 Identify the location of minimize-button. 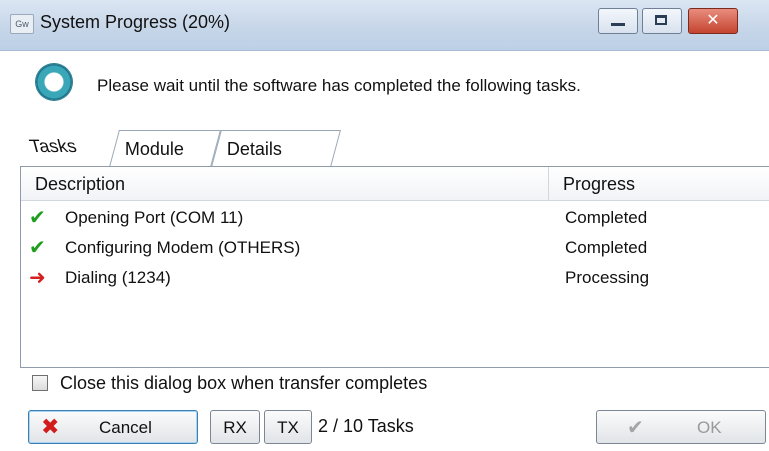
(618, 21).